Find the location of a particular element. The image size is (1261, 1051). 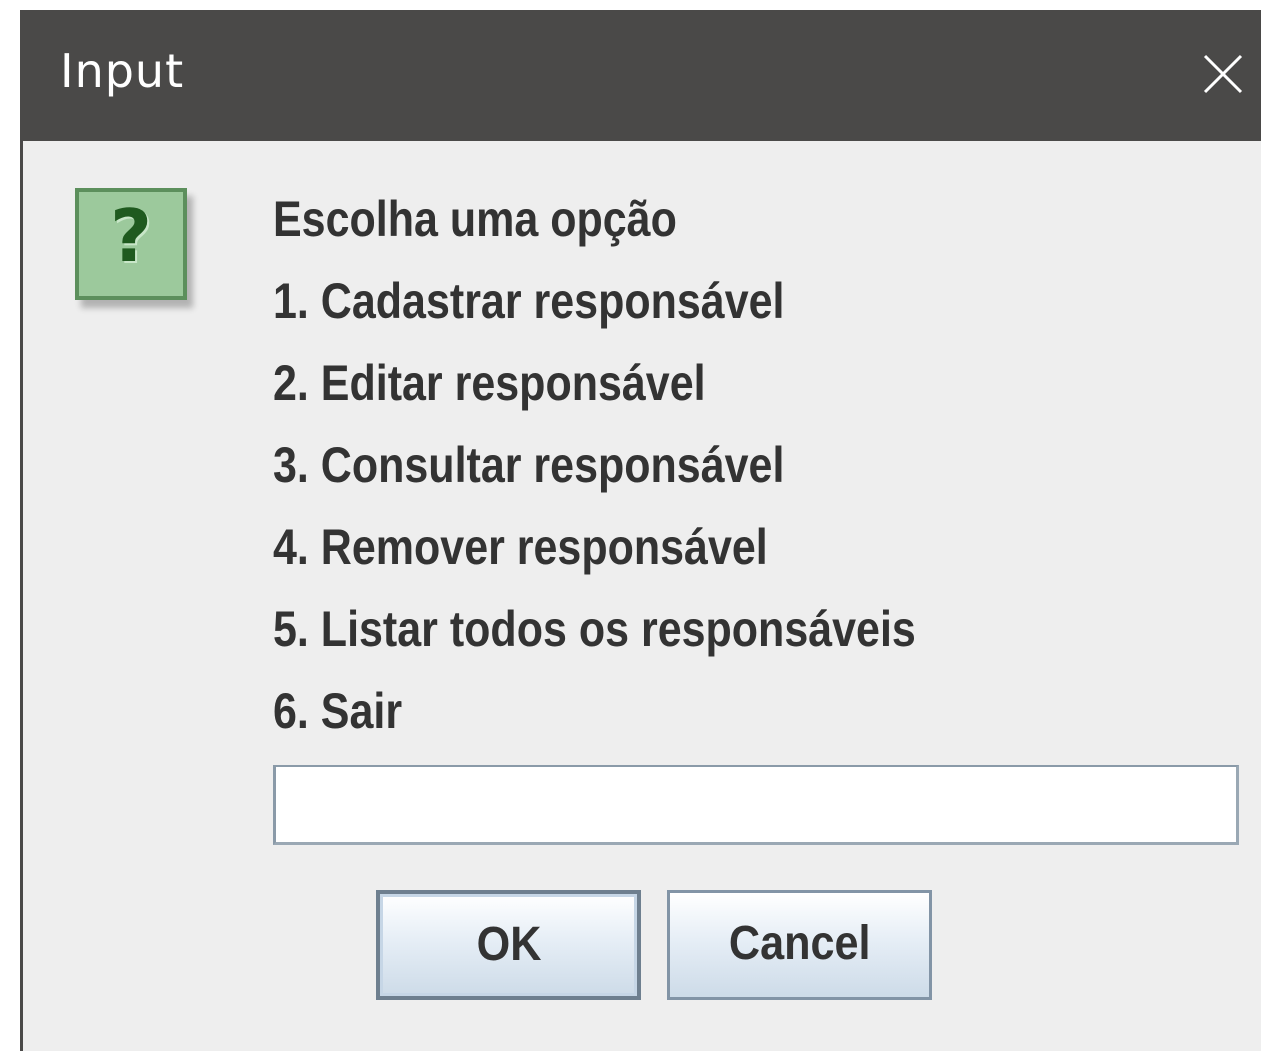

menu-option-3: 3. Consultar responsável is located at coordinates (529, 465).